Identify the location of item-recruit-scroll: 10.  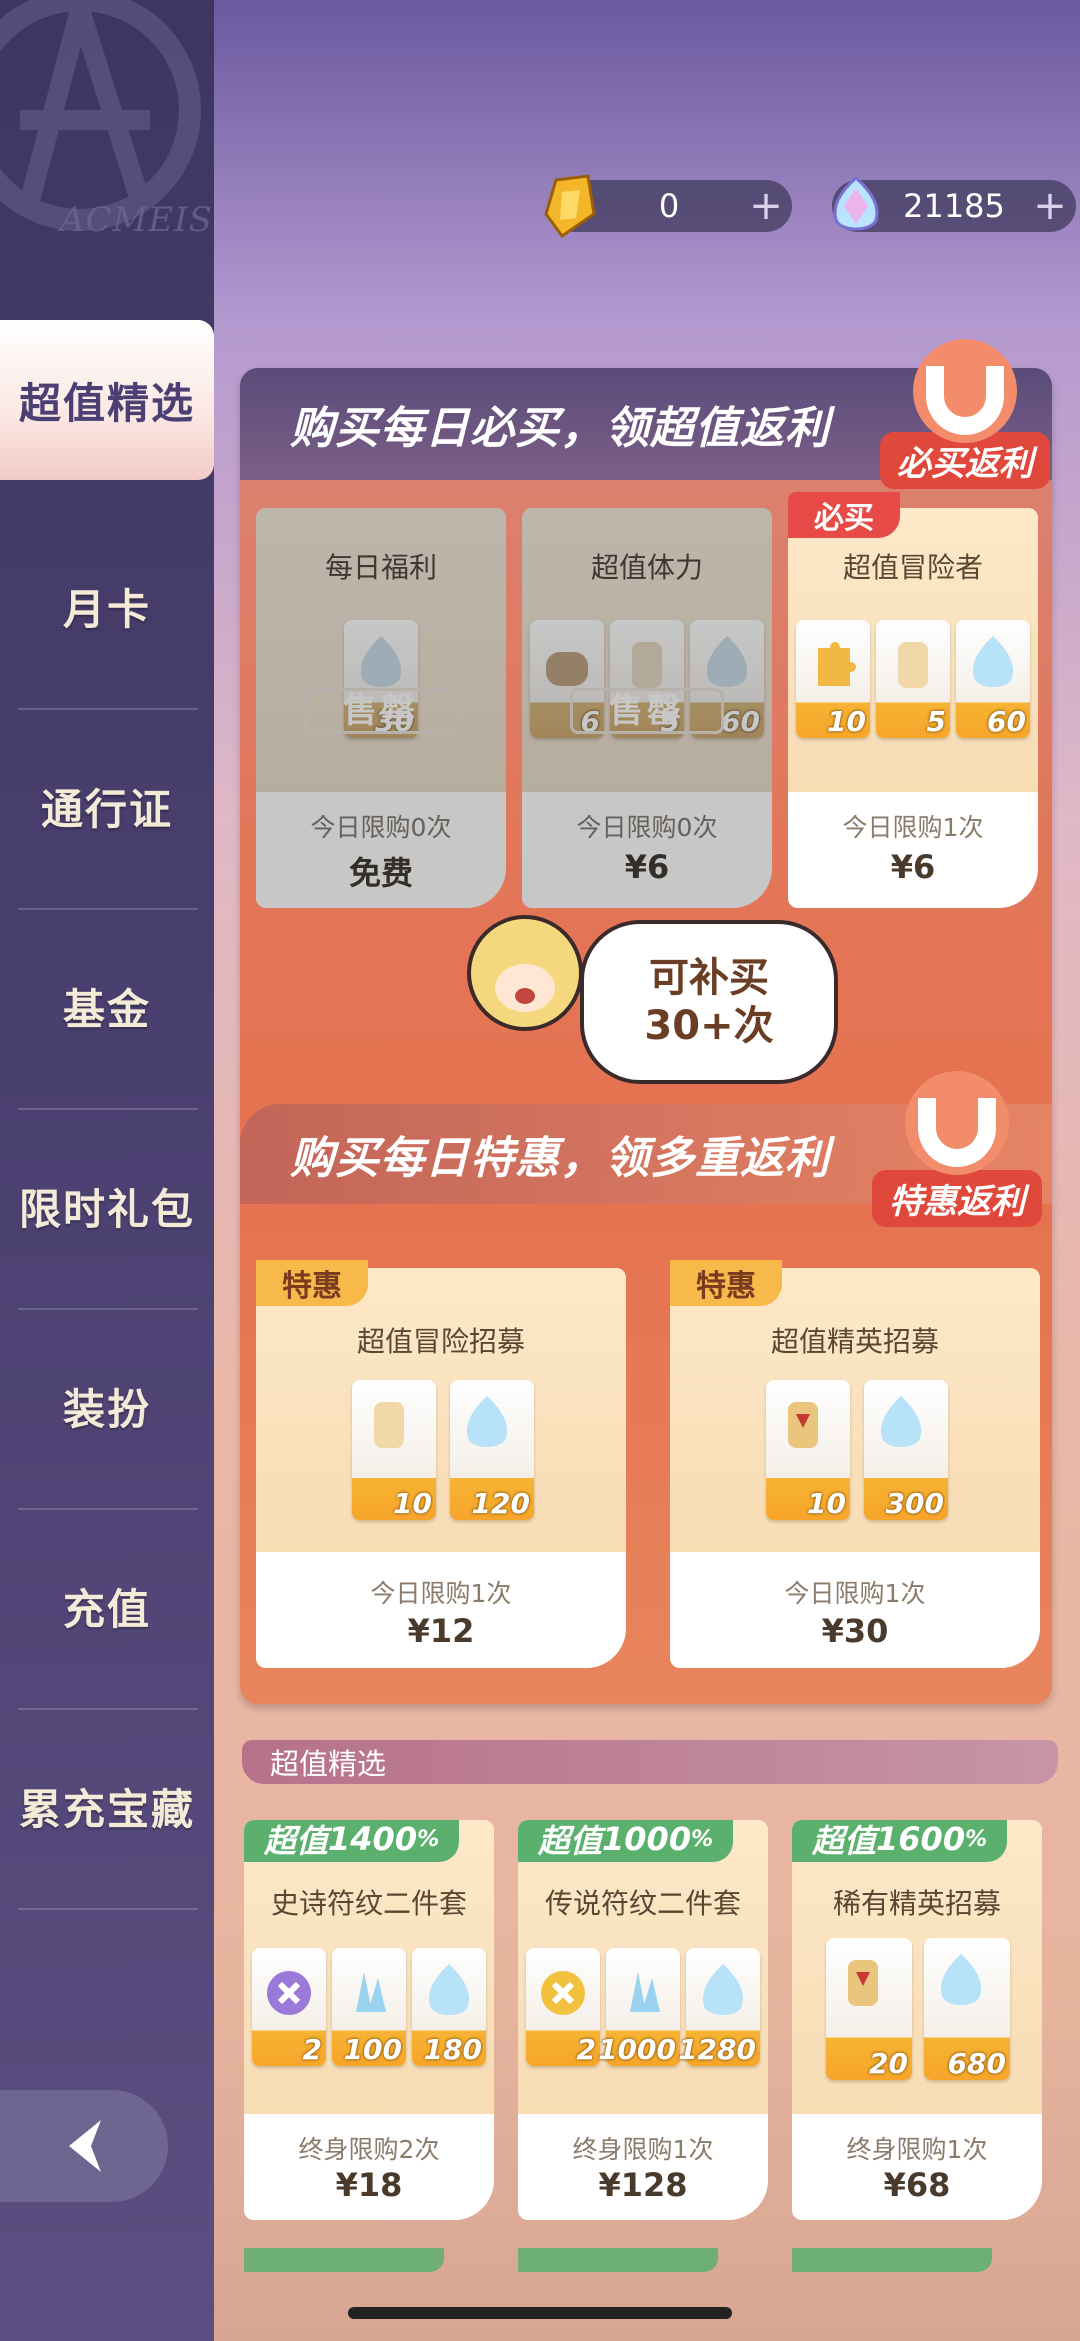
(808, 1450).